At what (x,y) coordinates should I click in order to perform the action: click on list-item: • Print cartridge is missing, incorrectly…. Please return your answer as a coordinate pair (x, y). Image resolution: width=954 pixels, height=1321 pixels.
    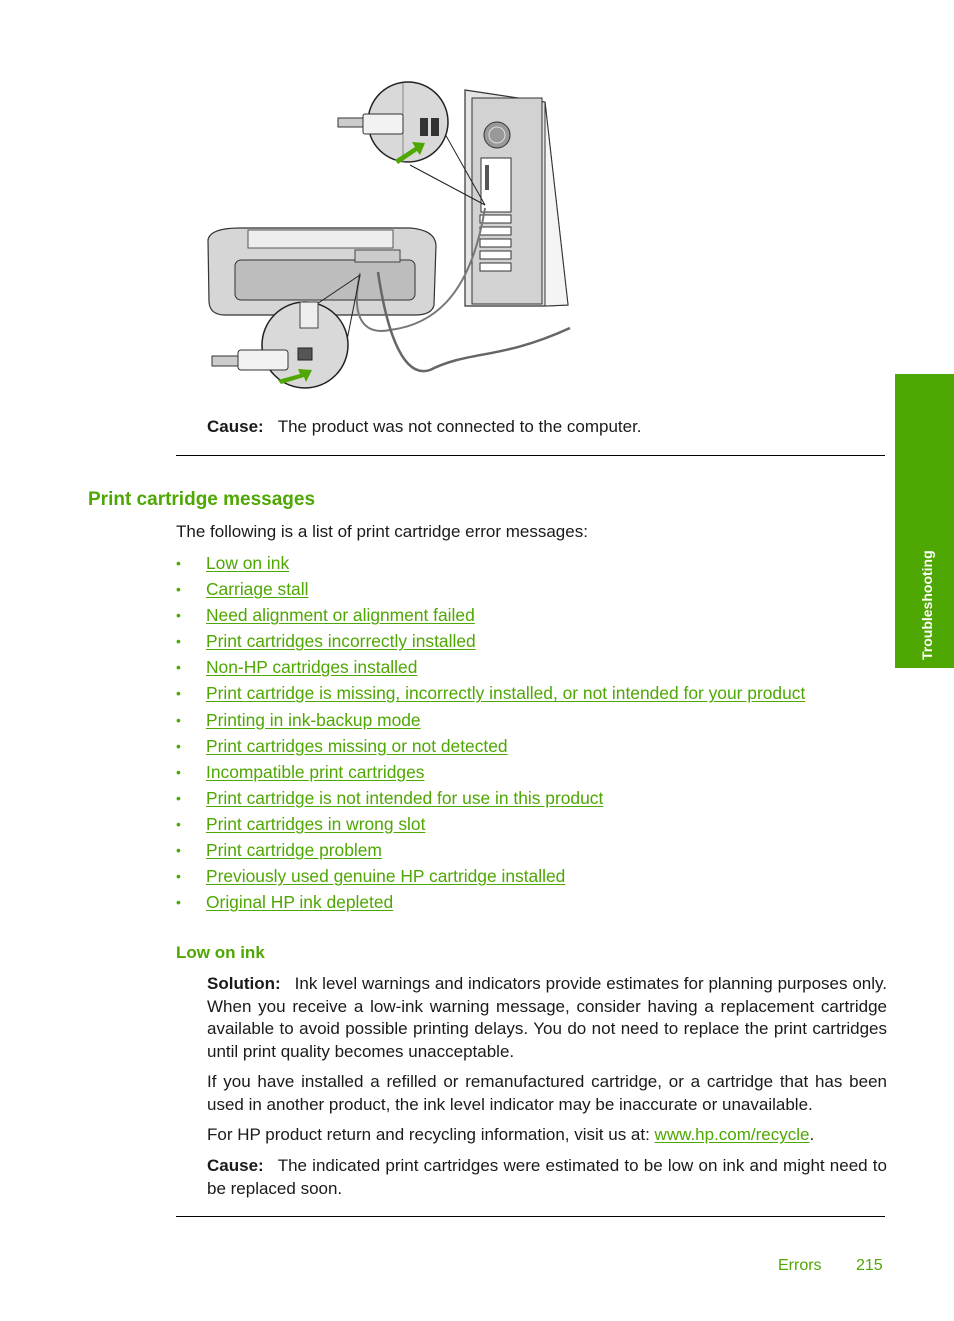
    Looking at the image, I should click on (490, 694).